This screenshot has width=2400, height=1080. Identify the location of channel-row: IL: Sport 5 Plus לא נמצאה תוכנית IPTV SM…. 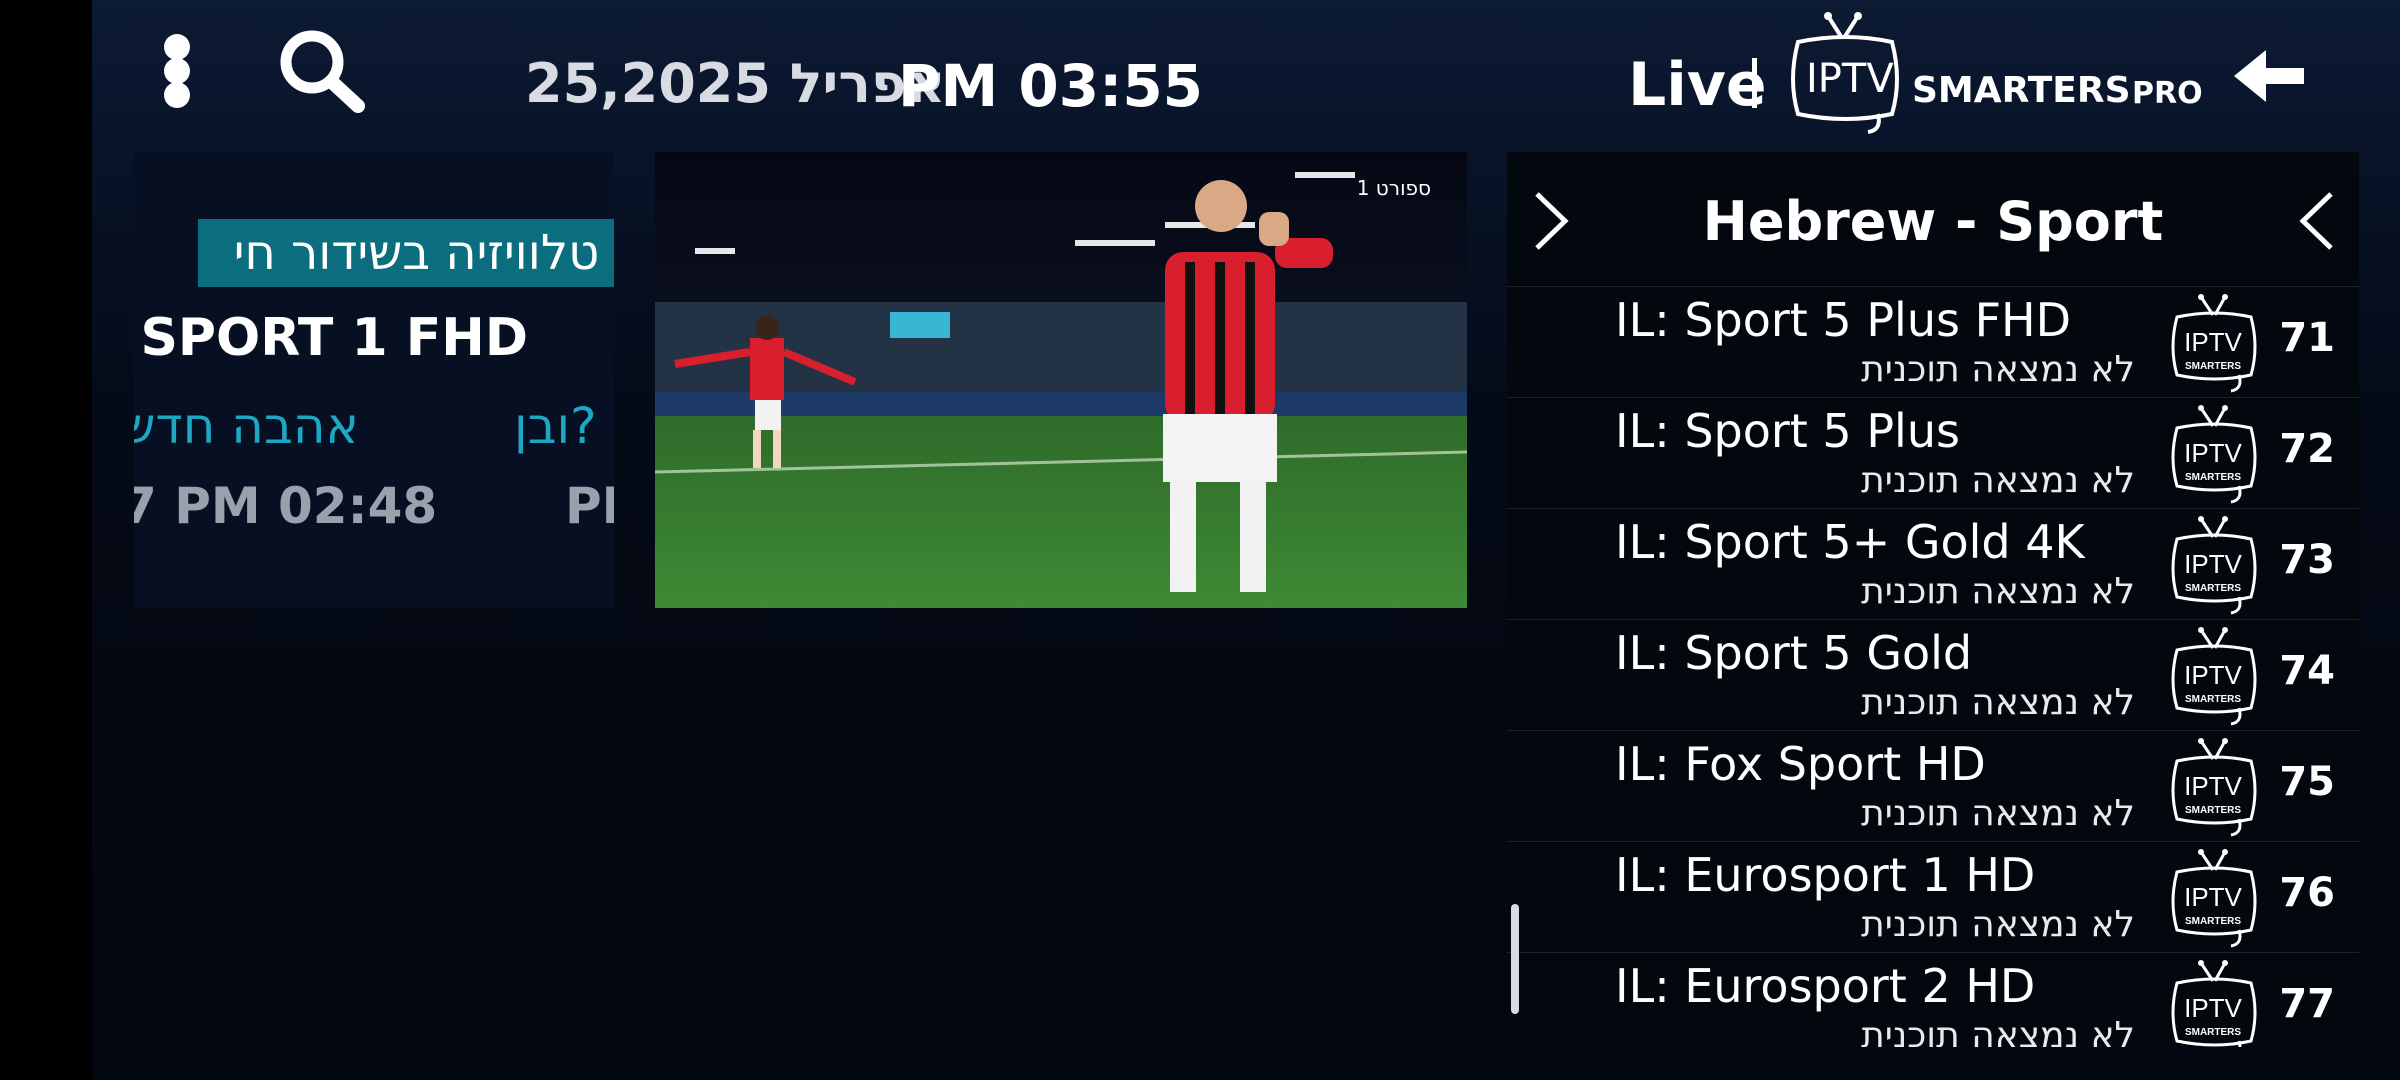
(1933, 452).